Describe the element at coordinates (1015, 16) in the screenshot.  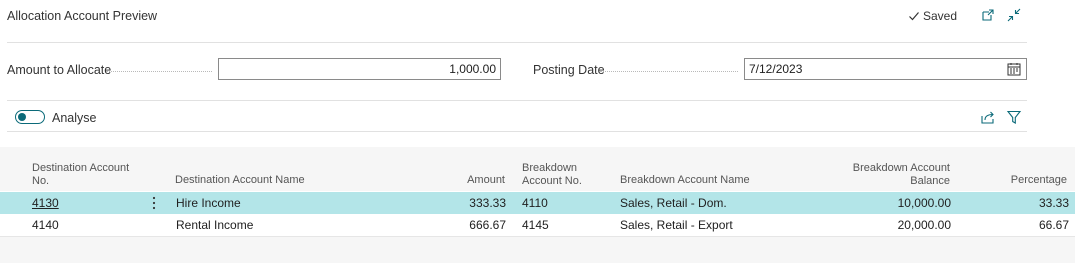
I see `collapse-icon` at that location.